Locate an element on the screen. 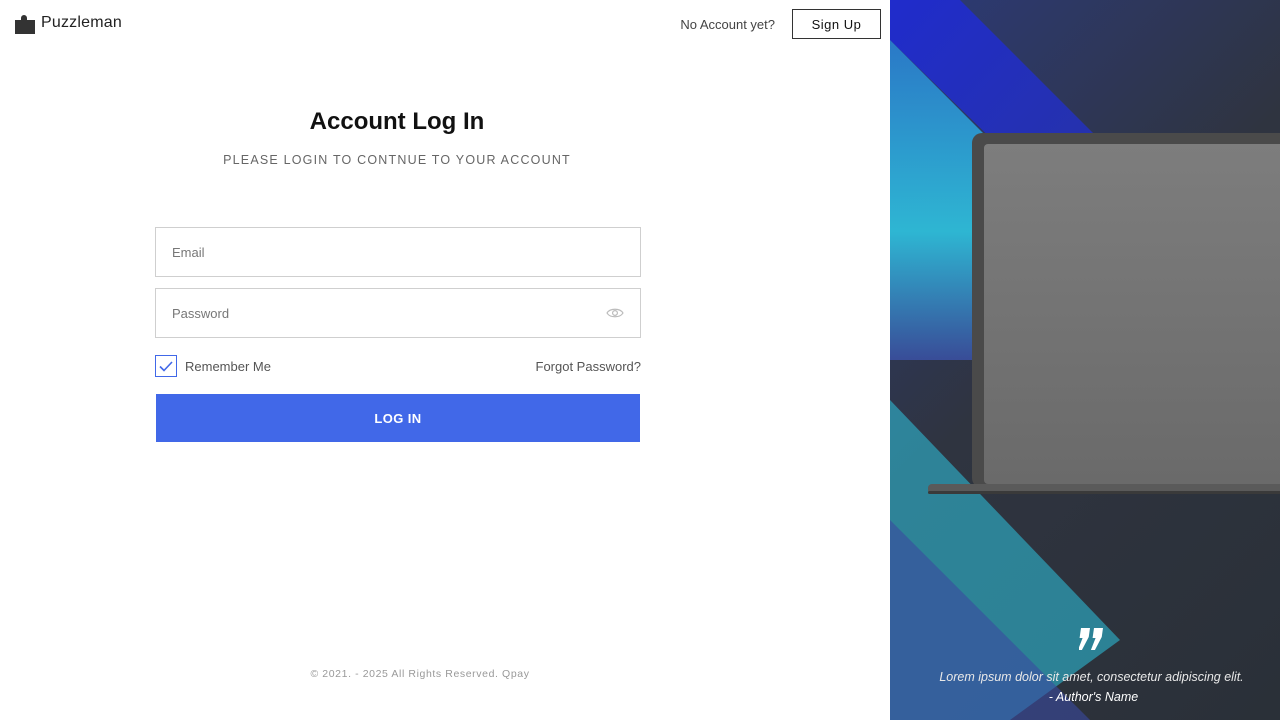 The height and width of the screenshot is (720, 1280). email-field-wrapper is located at coordinates (398, 252).